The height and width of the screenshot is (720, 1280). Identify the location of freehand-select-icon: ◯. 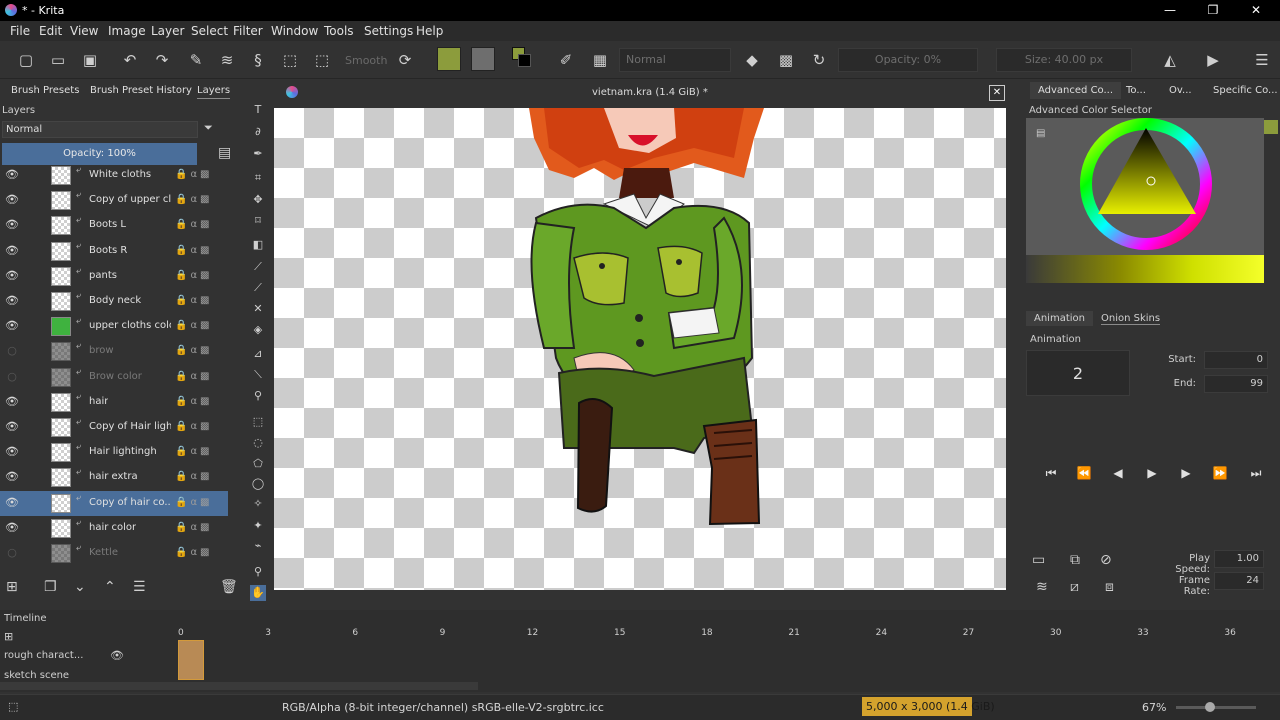
(258, 484).